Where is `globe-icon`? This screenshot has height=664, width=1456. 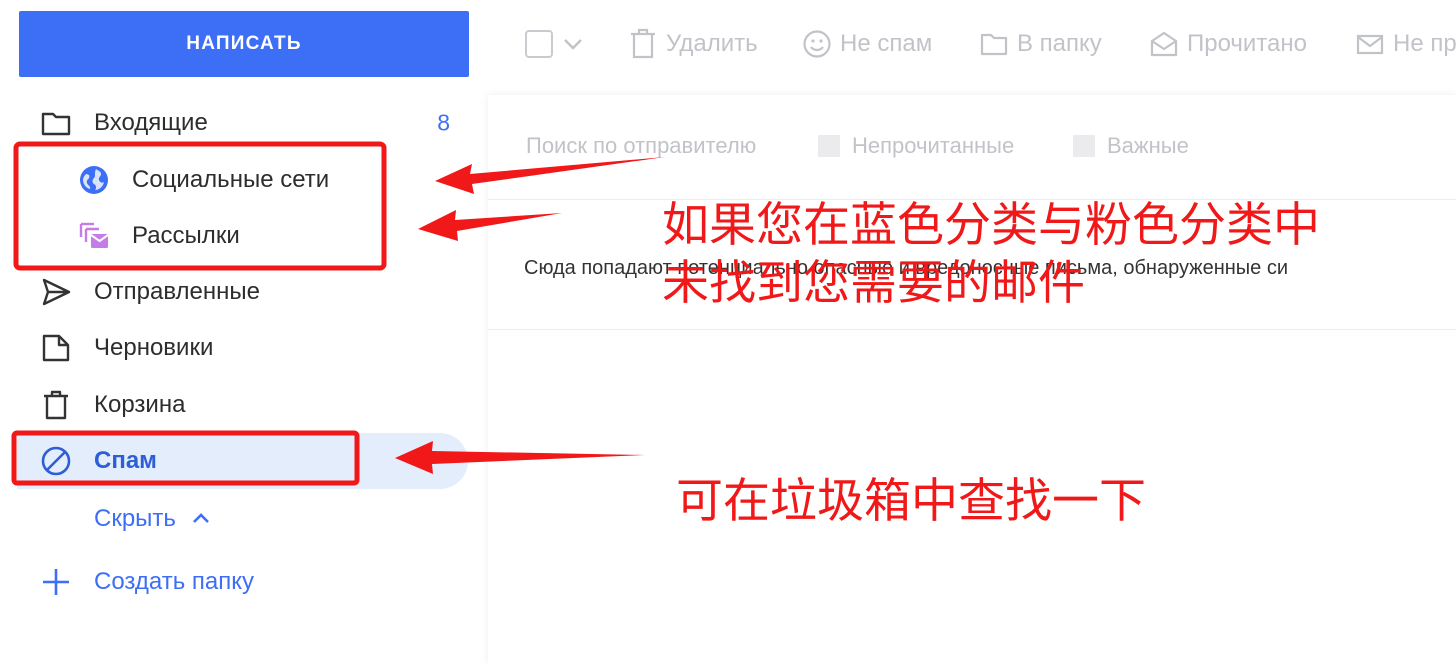 globe-icon is located at coordinates (94, 180).